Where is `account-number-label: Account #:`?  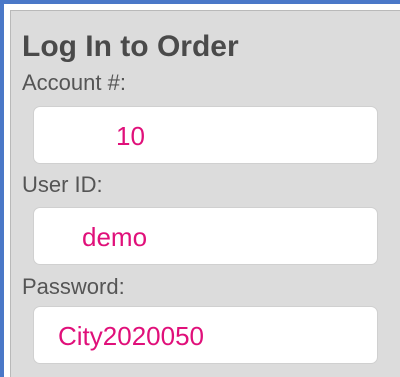
account-number-label: Account #: is located at coordinates (74, 82).